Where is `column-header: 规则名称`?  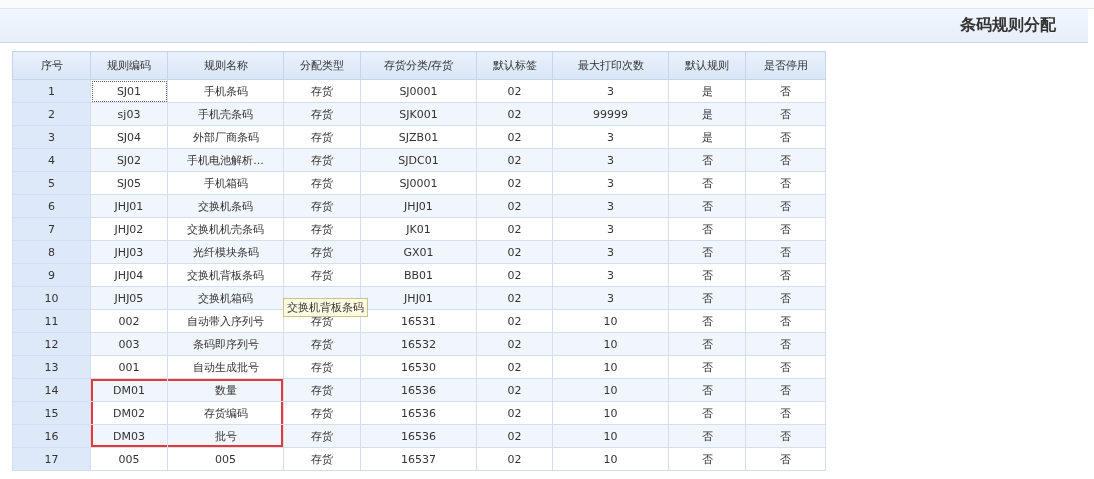
column-header: 规则名称 is located at coordinates (225, 65).